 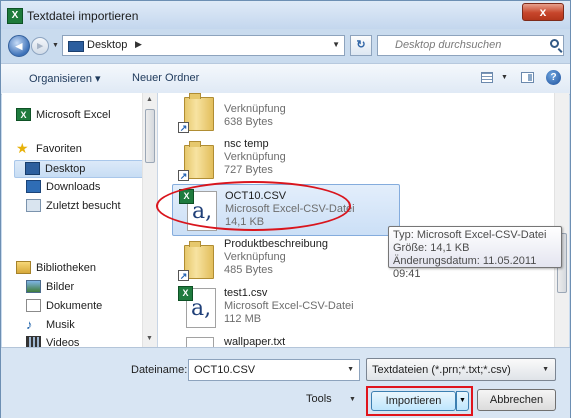 I want to click on tools-button: Tools, so click(x=319, y=399).